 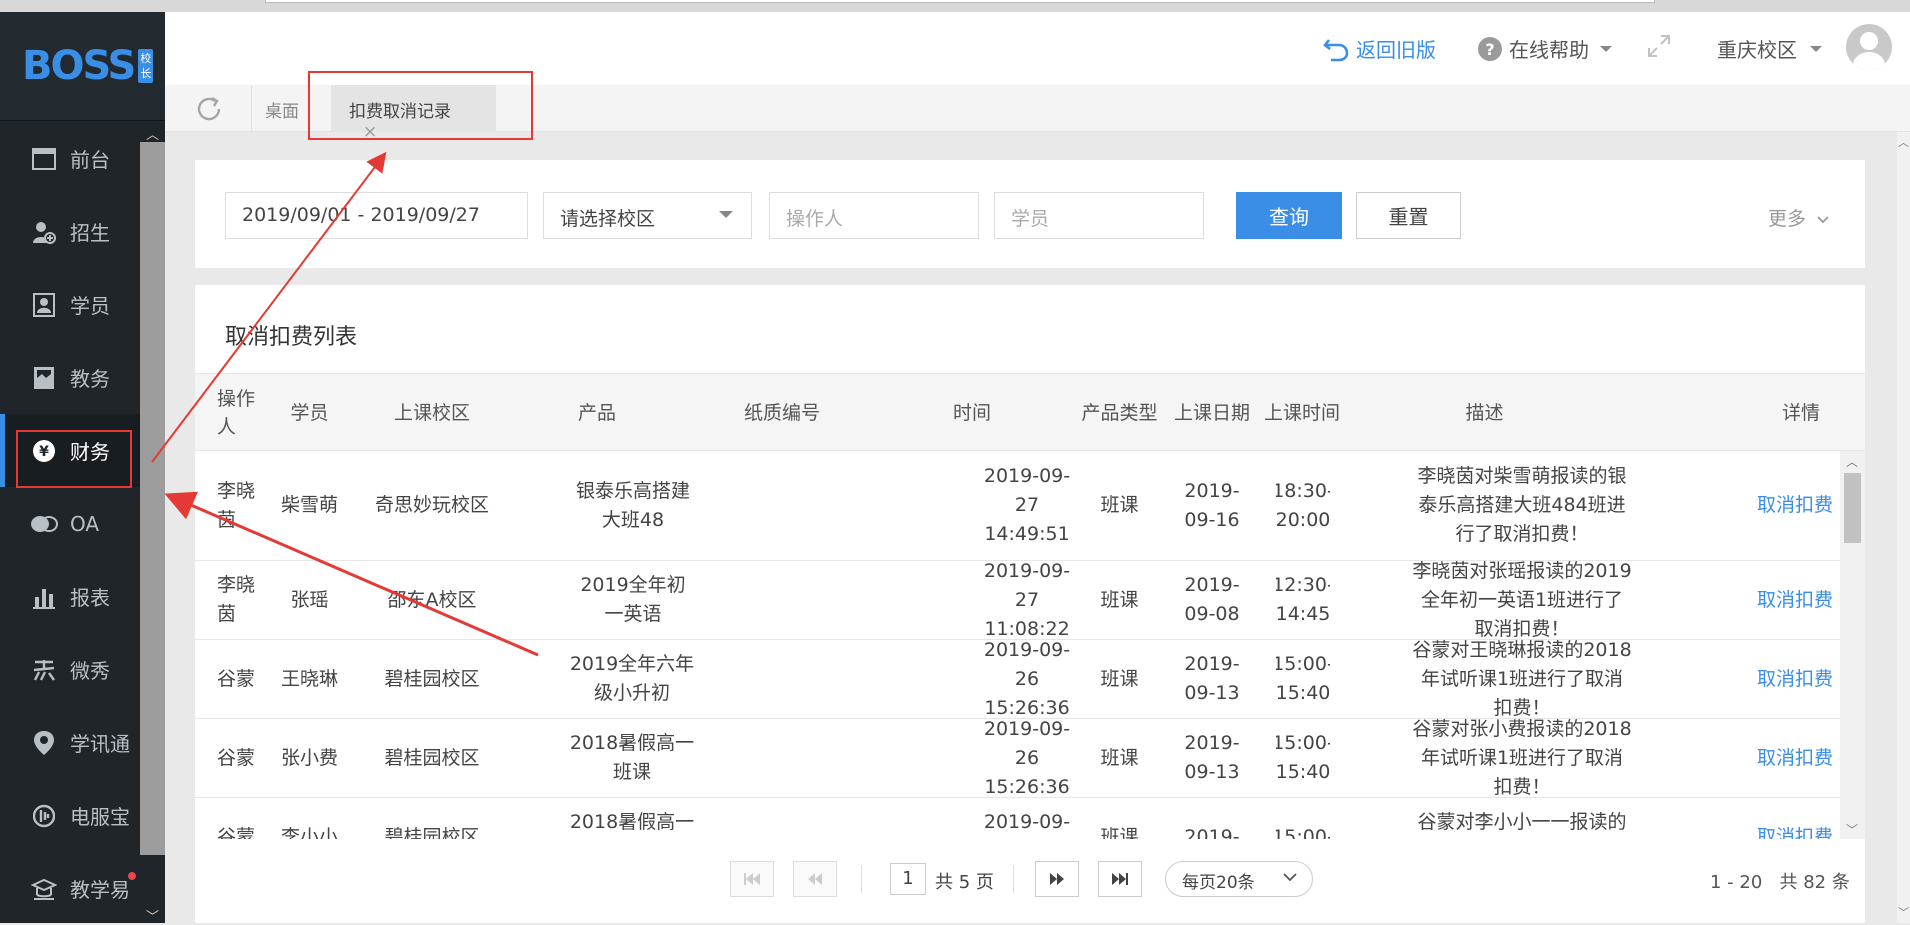 What do you see at coordinates (90, 233) in the screenshot?
I see `sidebar-item-label: 招生` at bounding box center [90, 233].